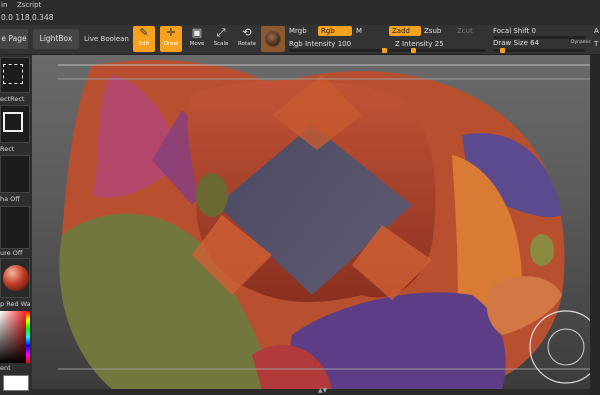 This screenshot has width=600, height=395. Describe the element at coordinates (171, 32) in the screenshot. I see `draw-icon: ✛` at that location.